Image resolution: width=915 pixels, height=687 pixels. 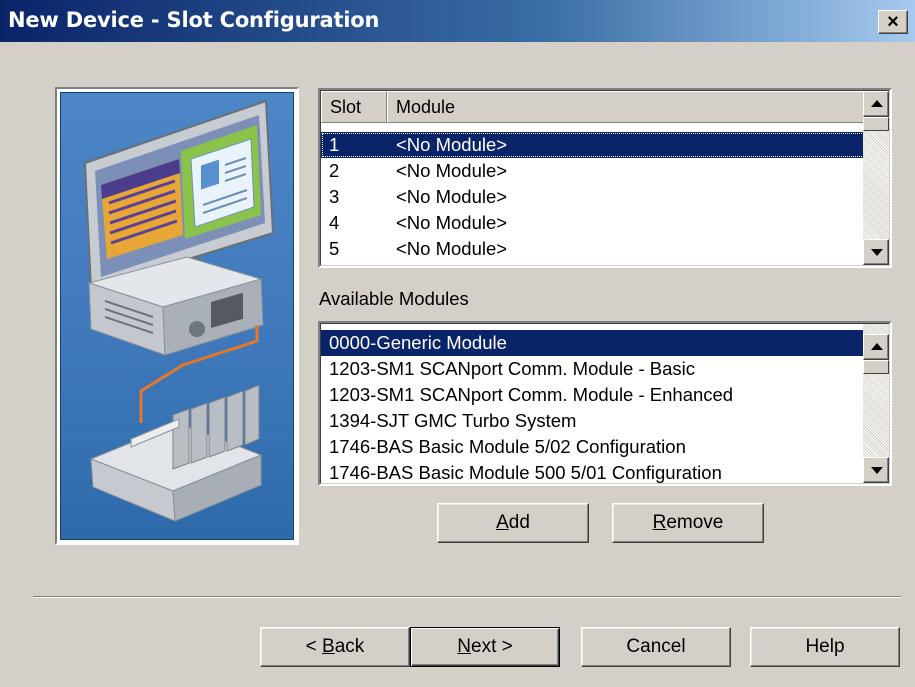 I want to click on window-title: New Device - Slot Configuration, so click(x=194, y=20).